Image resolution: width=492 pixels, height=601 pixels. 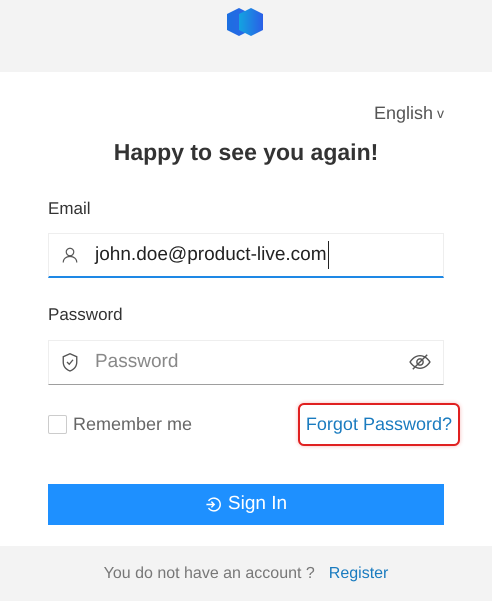 I want to click on eye-slash-icon, so click(x=420, y=362).